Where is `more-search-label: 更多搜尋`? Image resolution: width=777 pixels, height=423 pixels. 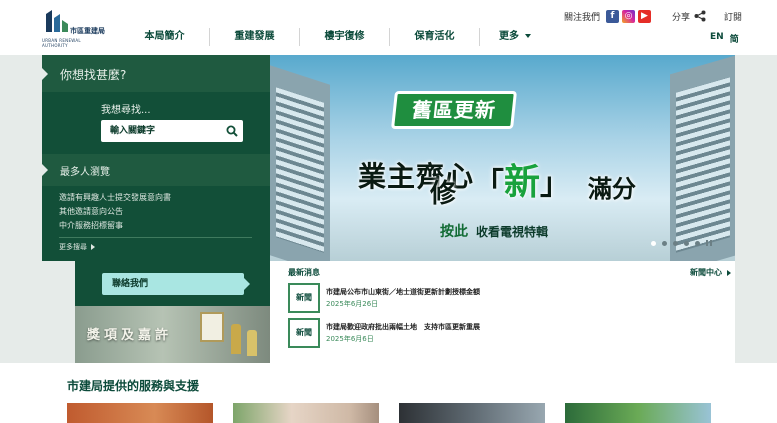
more-search-label: 更多搜尋 is located at coordinates (73, 247).